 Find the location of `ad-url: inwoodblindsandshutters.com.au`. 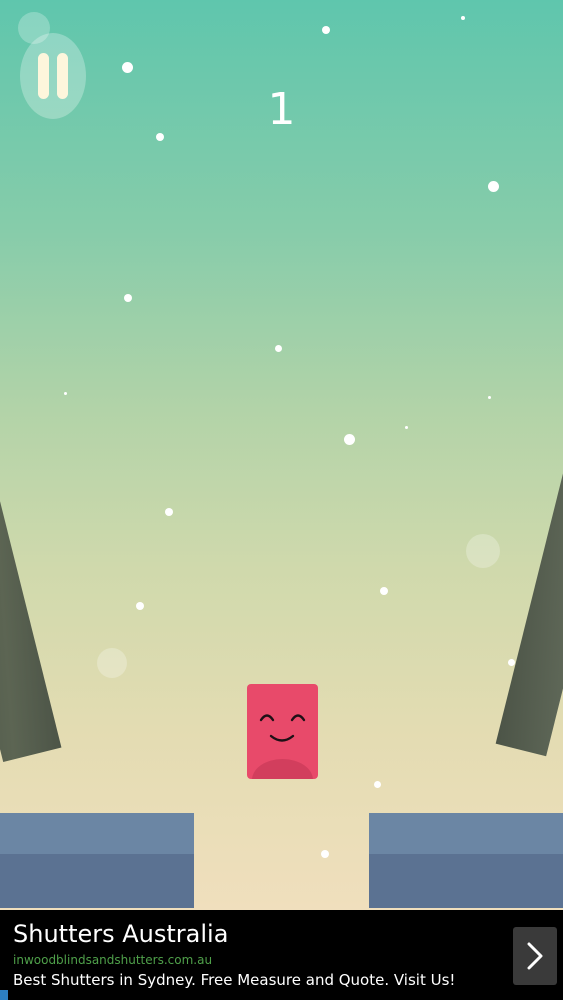

ad-url: inwoodblindsandshutters.com.au is located at coordinates (112, 960).